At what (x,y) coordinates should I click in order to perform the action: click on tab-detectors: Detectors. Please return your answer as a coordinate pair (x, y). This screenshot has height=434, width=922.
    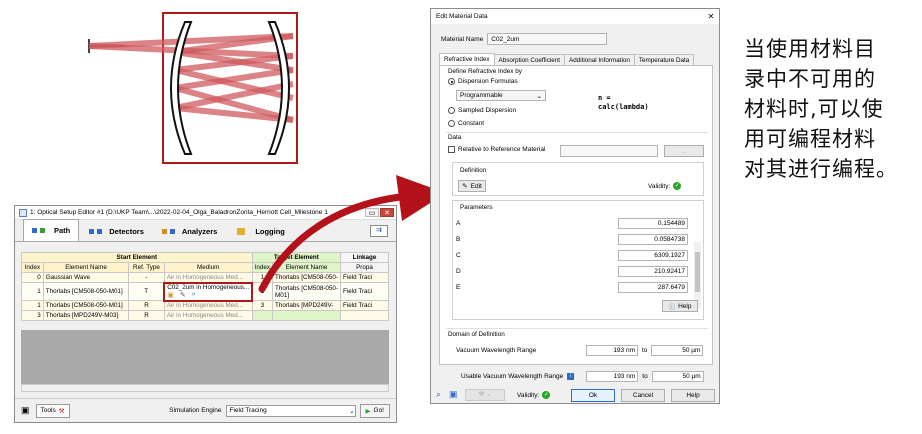
    Looking at the image, I should click on (115, 231).